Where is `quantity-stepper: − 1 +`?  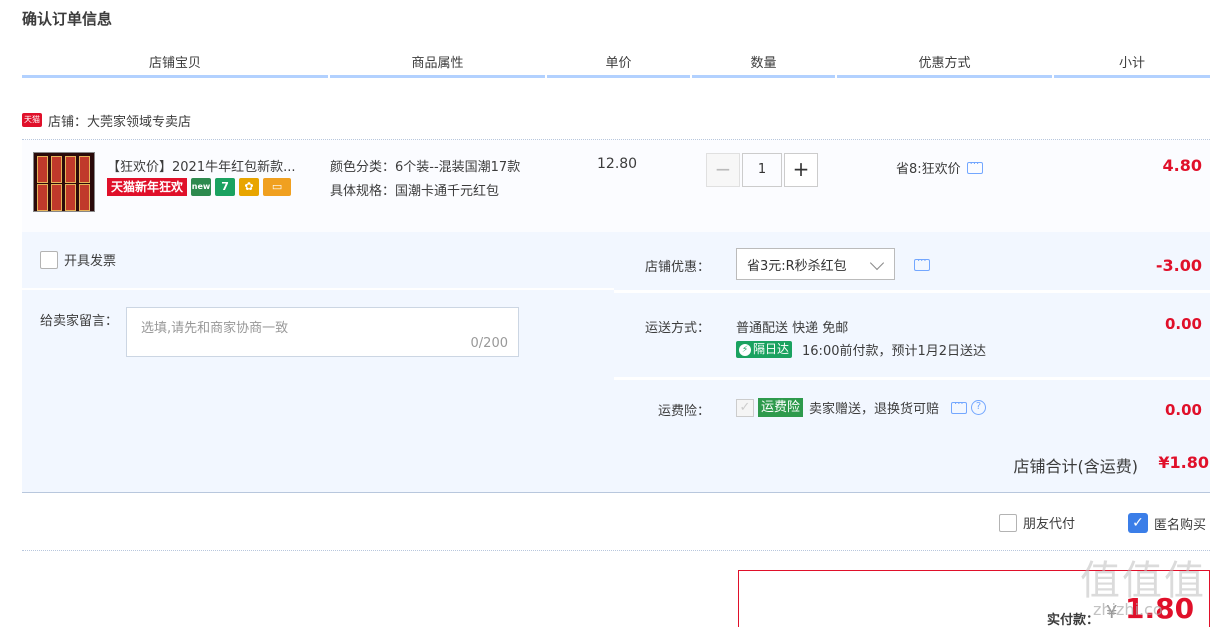
quantity-stepper: − 1 + is located at coordinates (762, 170).